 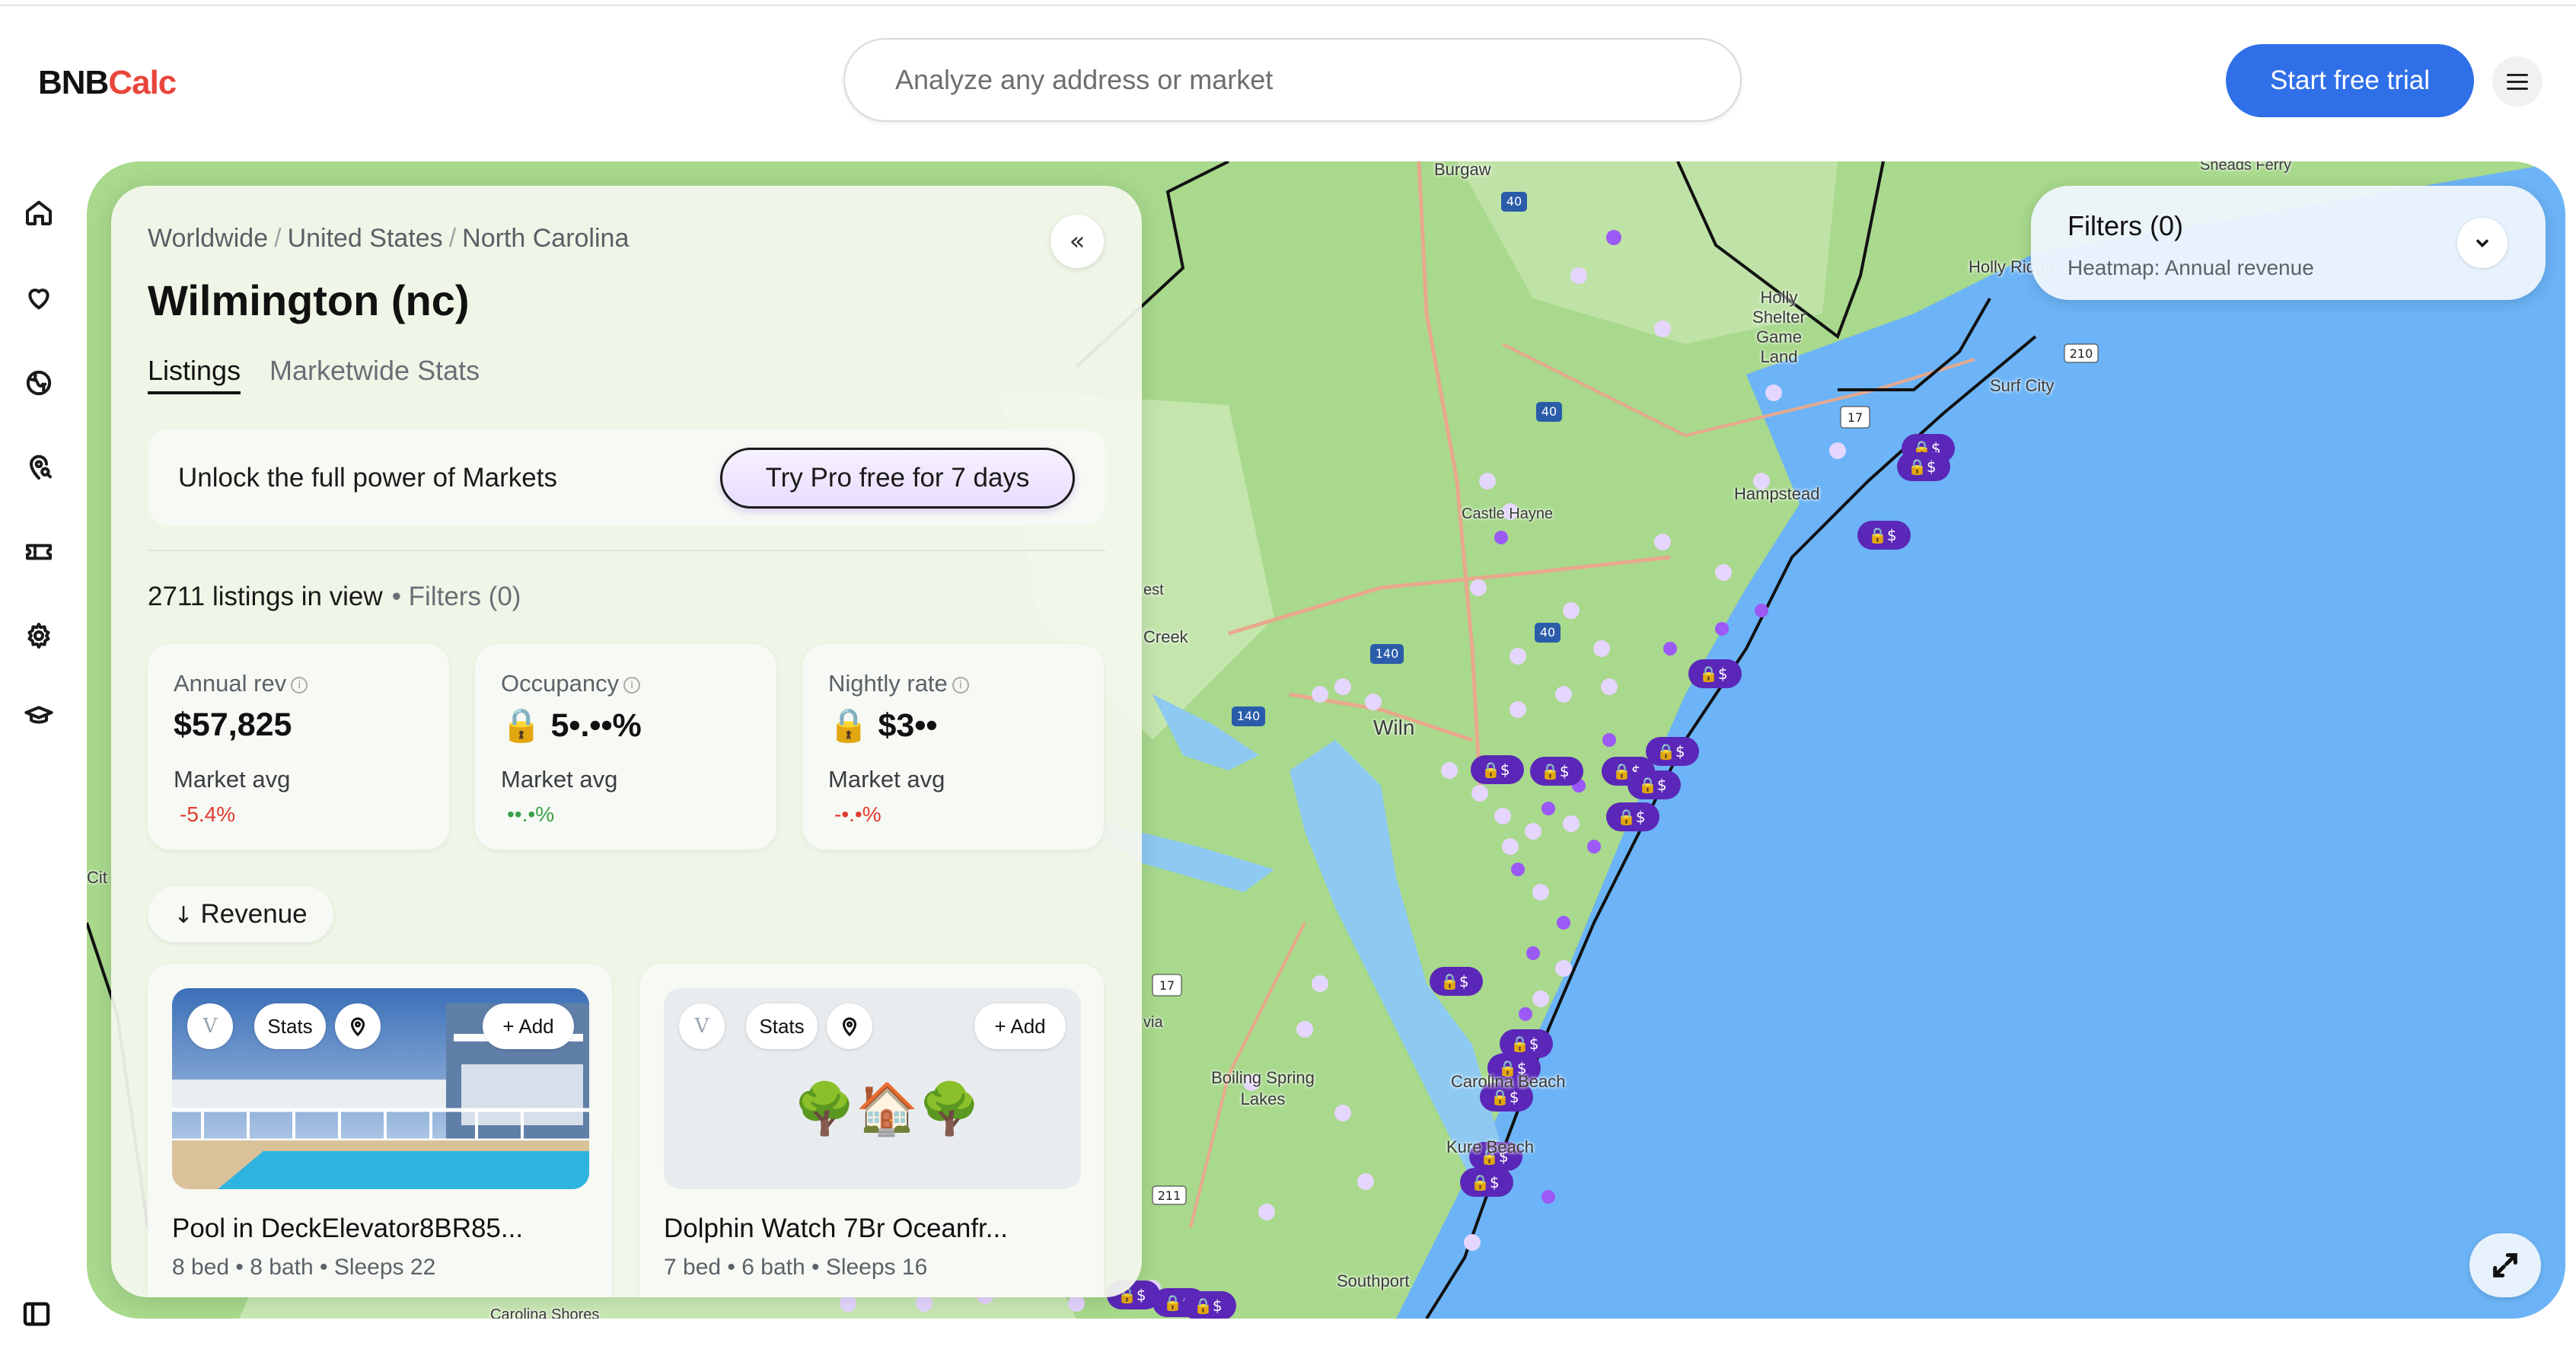 What do you see at coordinates (39, 552) in the screenshot?
I see `ticket-icon` at bounding box center [39, 552].